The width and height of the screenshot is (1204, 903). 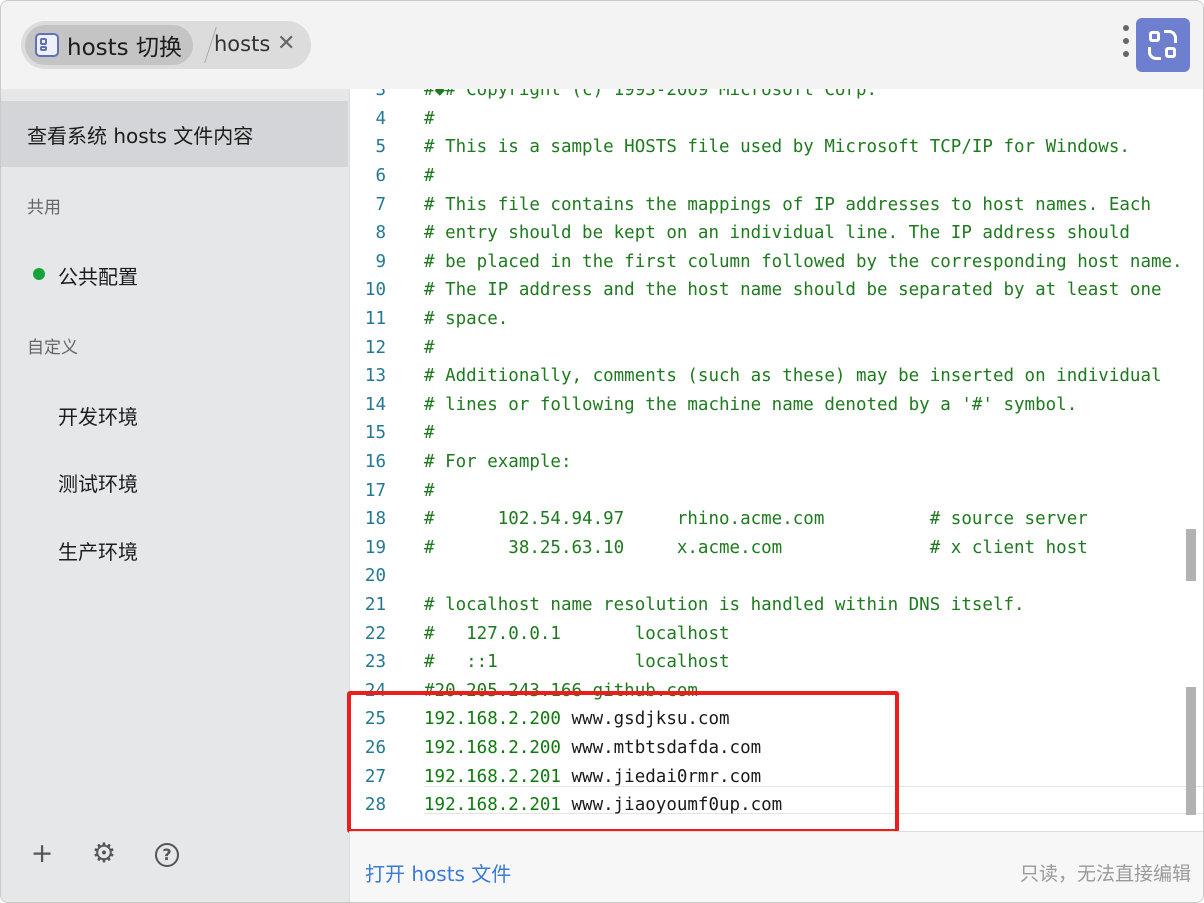 What do you see at coordinates (776, 662) in the screenshot?
I see `code-line: 23 # ::1 localhost` at bounding box center [776, 662].